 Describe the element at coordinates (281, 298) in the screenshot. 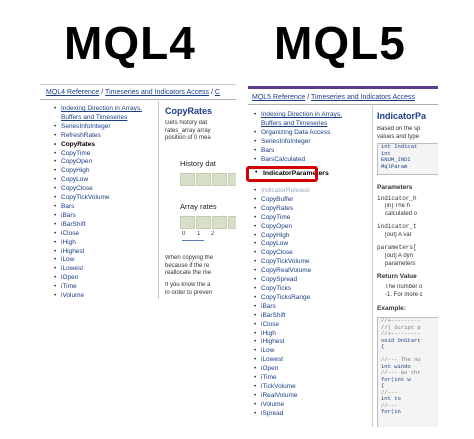

I see `toc-item: CopyTicksRange` at that location.